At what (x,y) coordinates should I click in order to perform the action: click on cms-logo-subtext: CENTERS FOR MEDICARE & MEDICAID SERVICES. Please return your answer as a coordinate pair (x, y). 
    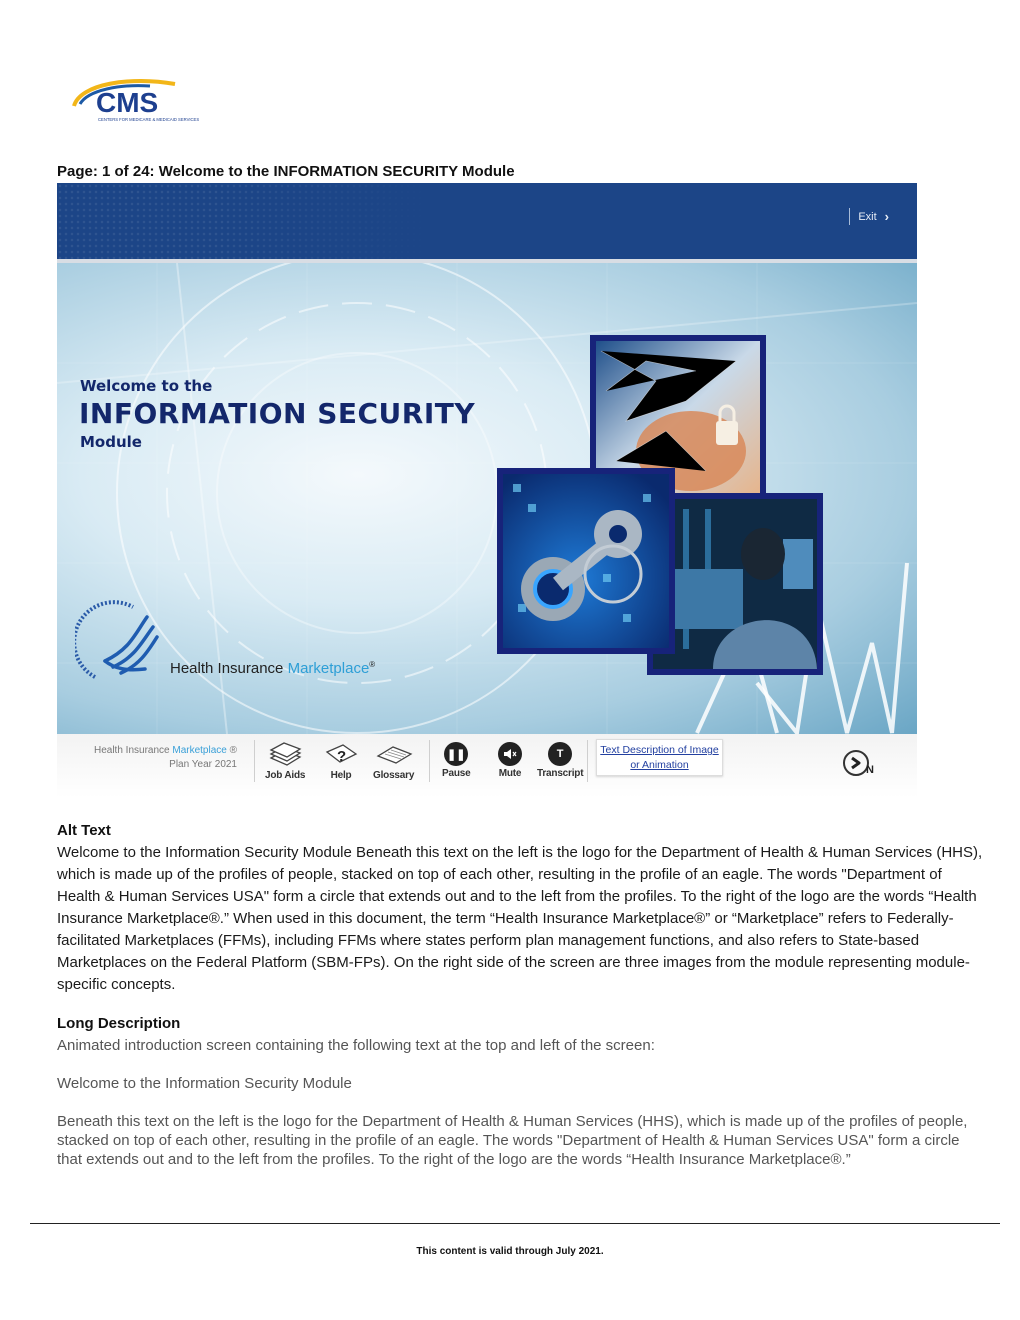
    Looking at the image, I should click on (148, 119).